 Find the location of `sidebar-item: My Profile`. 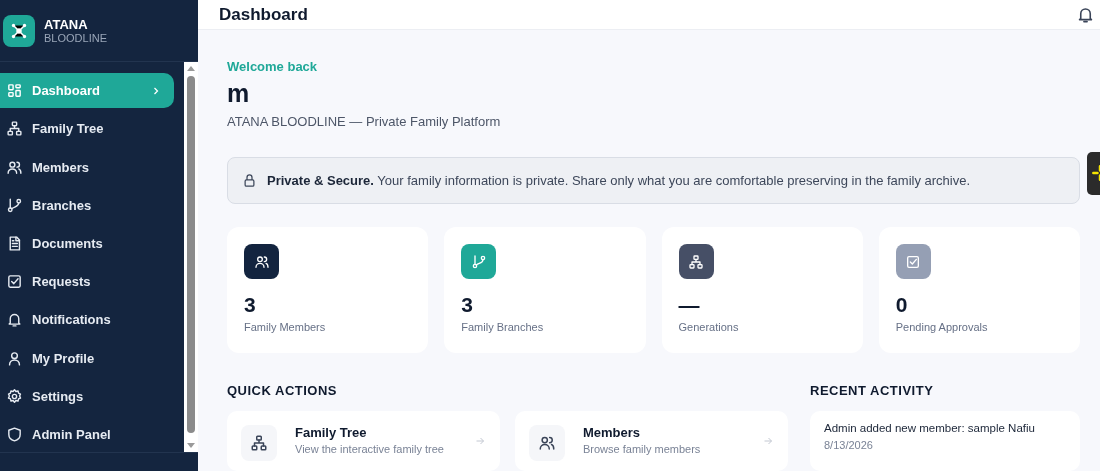

sidebar-item: My Profile is located at coordinates (87, 358).